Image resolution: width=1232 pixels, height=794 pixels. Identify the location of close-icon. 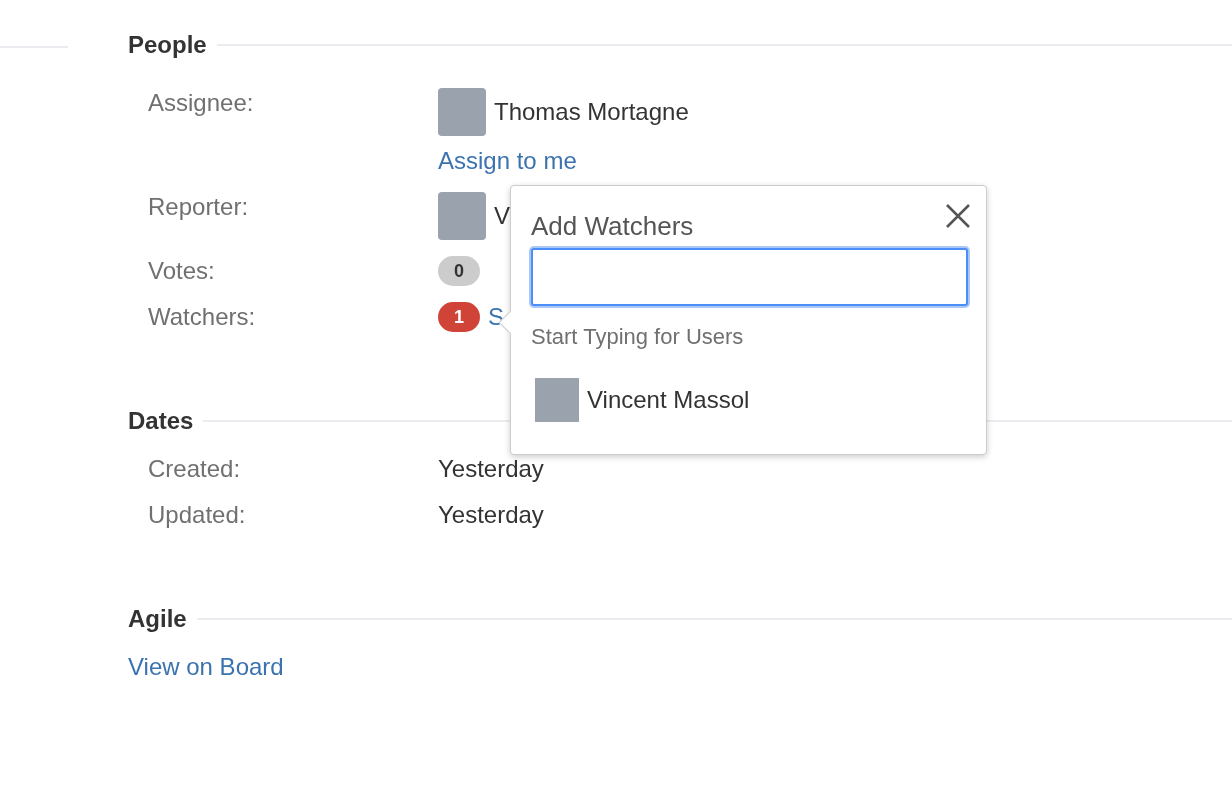
(958, 216).